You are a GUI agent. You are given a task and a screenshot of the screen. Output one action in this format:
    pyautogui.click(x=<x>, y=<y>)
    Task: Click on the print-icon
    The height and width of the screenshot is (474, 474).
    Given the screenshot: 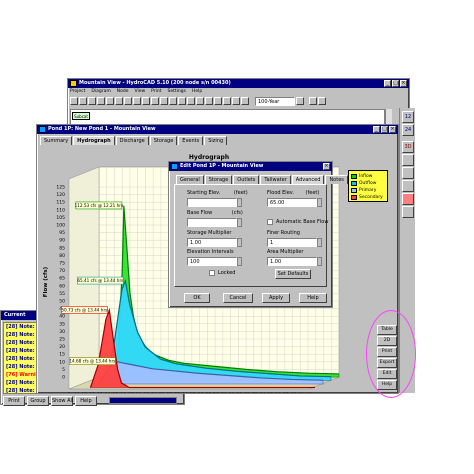 What is the action you would take?
    pyautogui.click(x=101, y=101)
    